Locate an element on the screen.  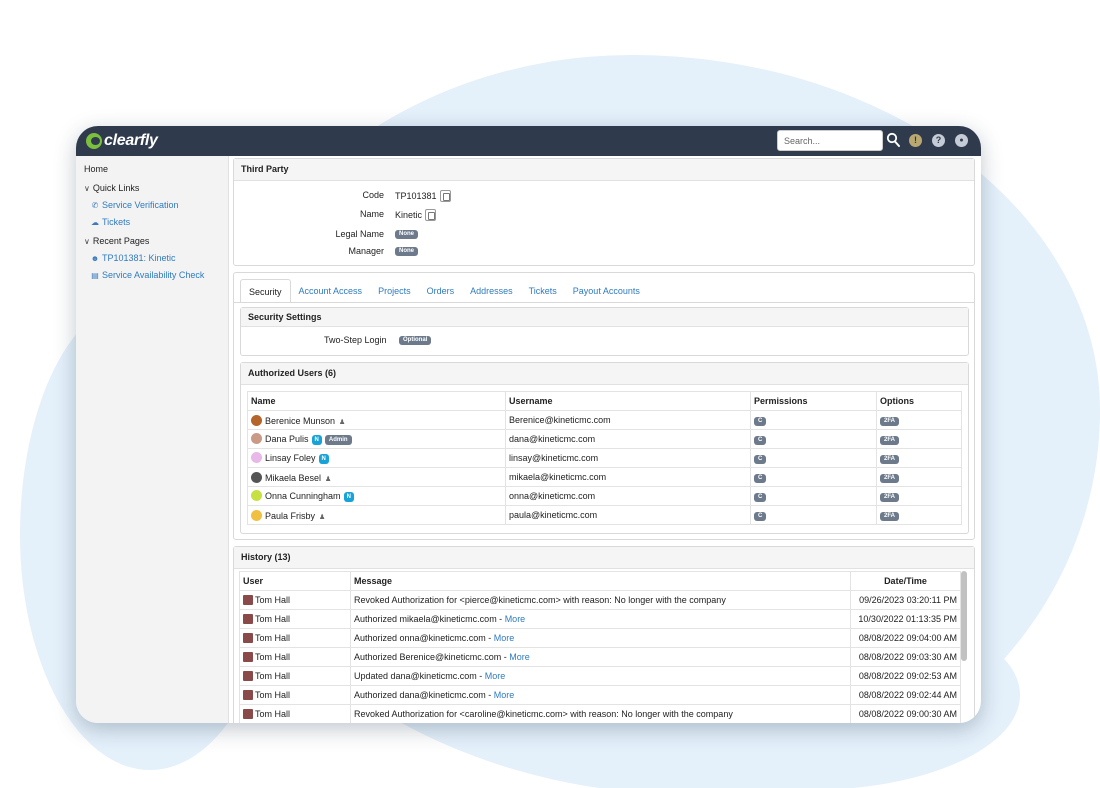
table-row: Linsay Foley Nlinsay@kineticmc.com C 2FA is located at coordinates (604, 458).